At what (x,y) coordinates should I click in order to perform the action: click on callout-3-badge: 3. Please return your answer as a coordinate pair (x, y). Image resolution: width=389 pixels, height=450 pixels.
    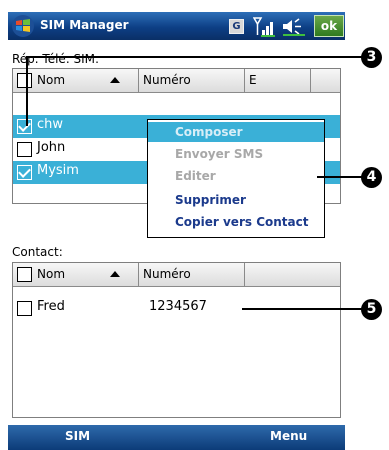
    Looking at the image, I should click on (371, 57).